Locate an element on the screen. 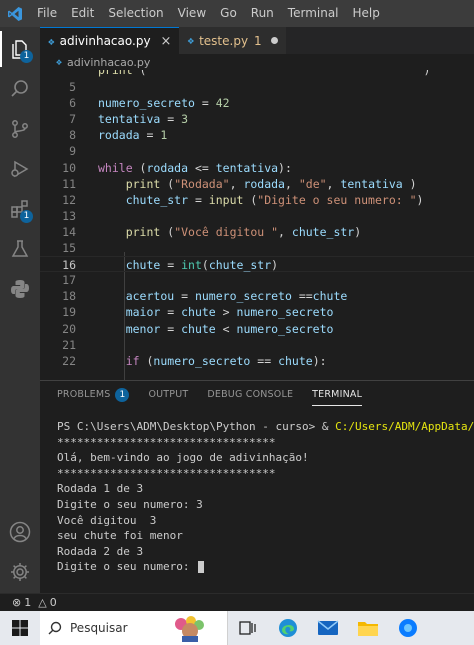 This screenshot has height=645, width=474. python-icon is located at coordinates (20, 289).